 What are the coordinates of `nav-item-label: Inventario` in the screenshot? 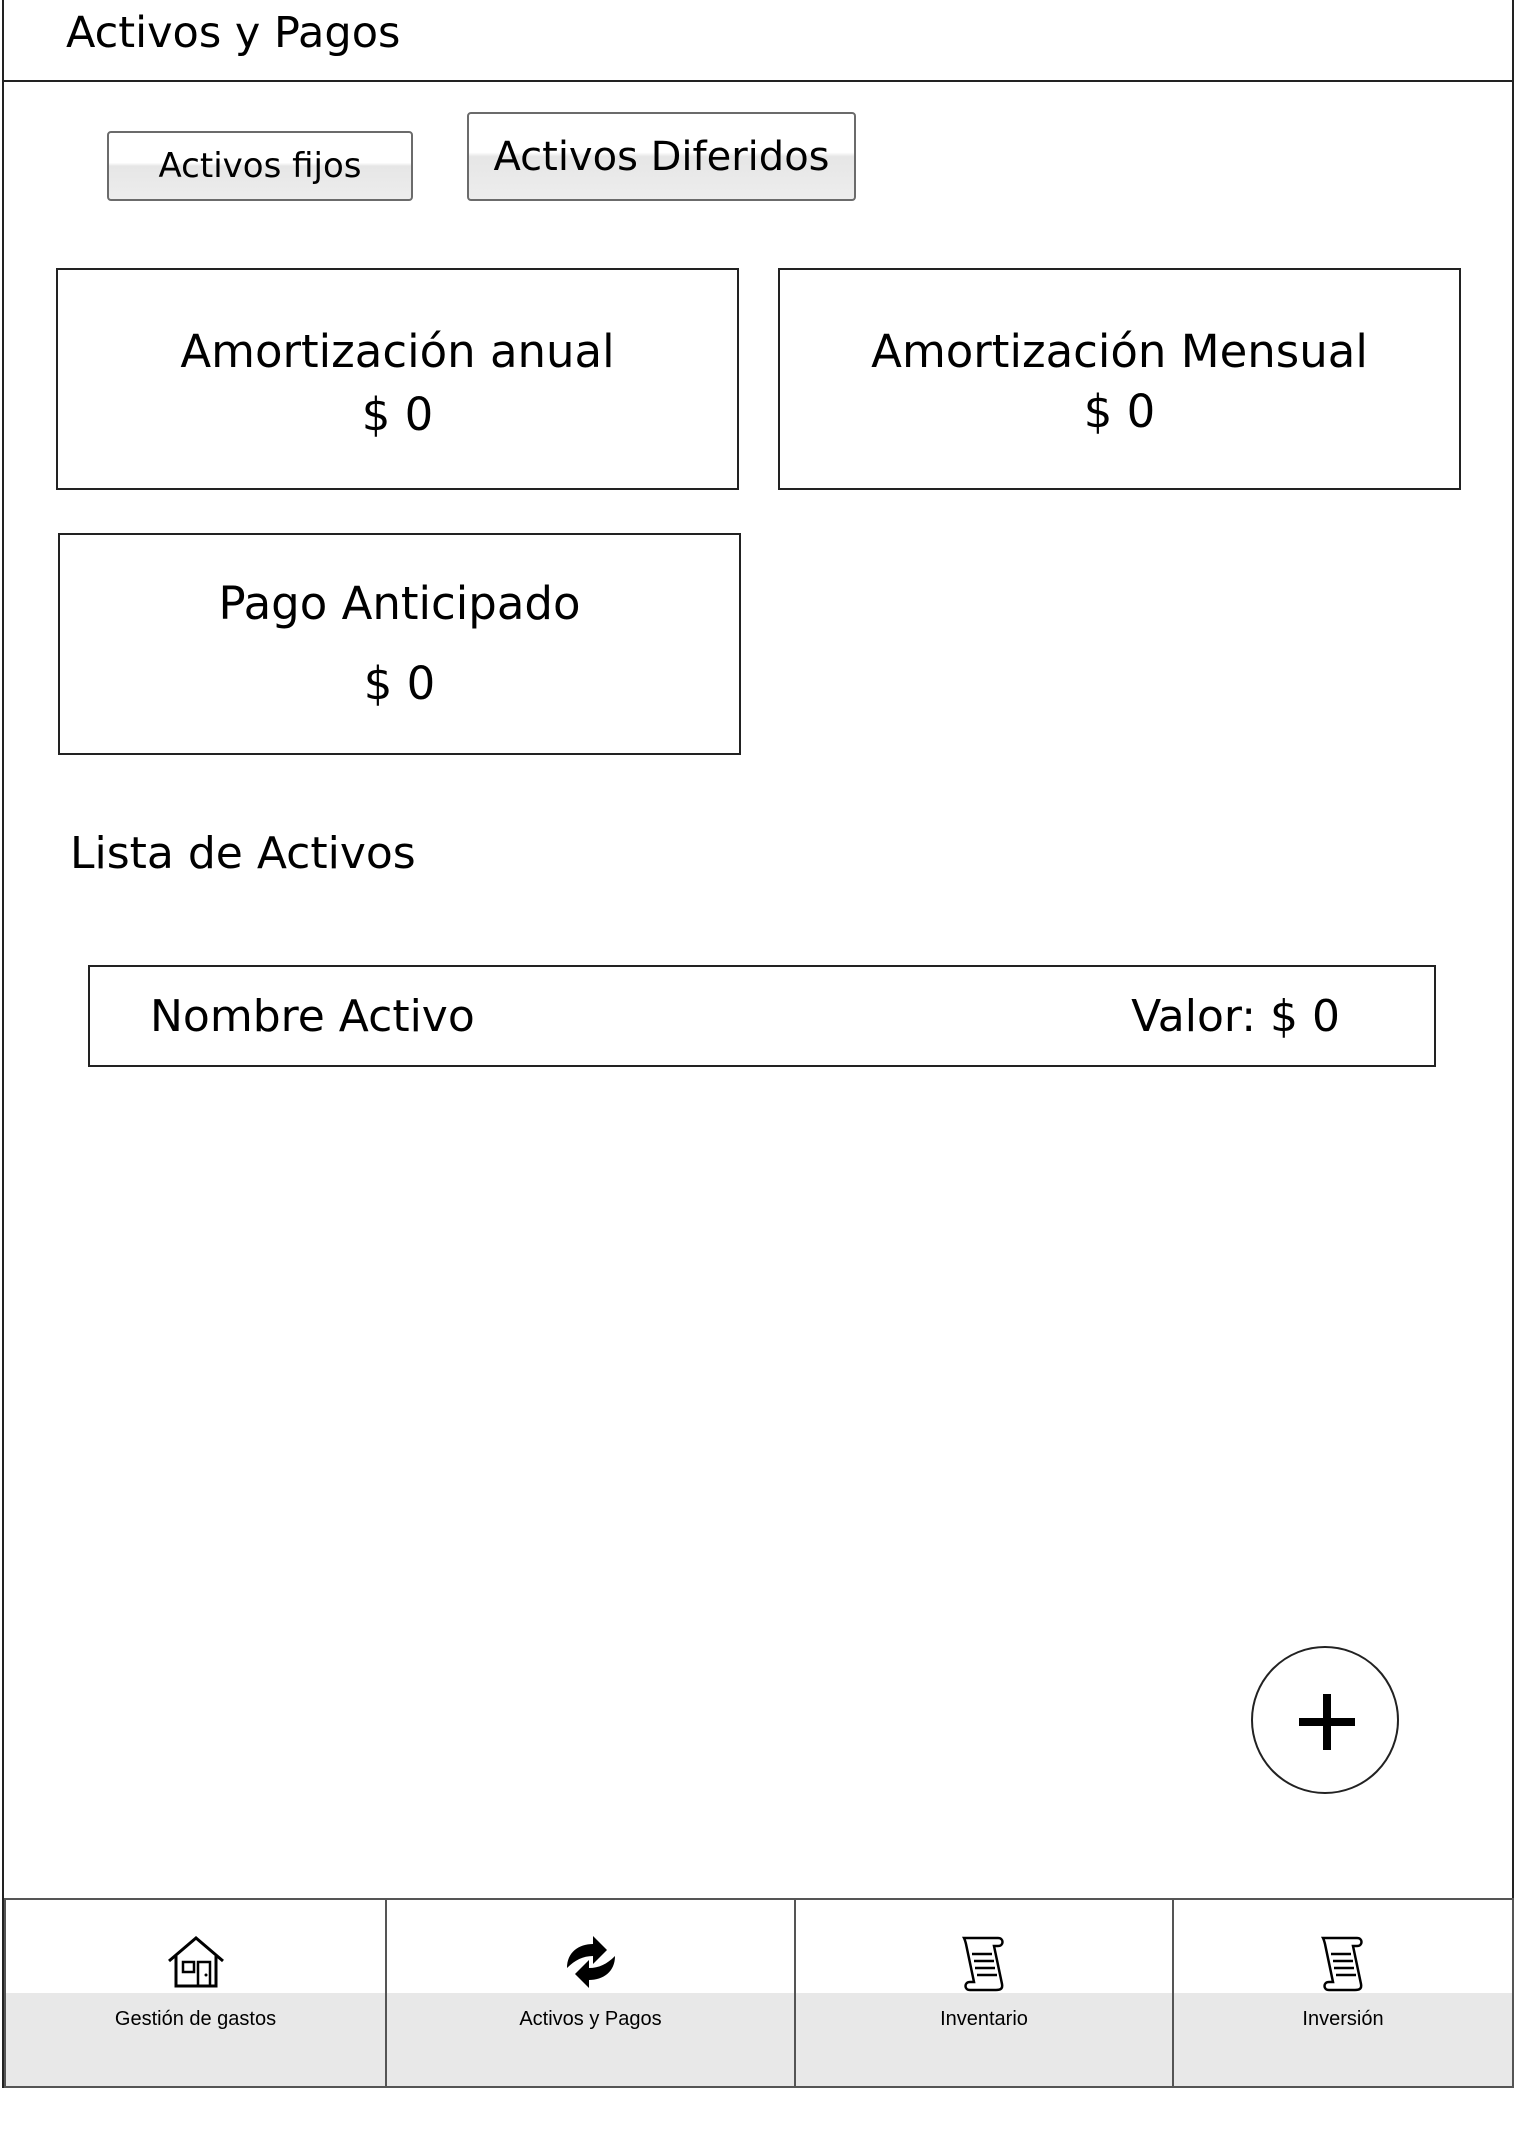 It's located at (984, 2019).